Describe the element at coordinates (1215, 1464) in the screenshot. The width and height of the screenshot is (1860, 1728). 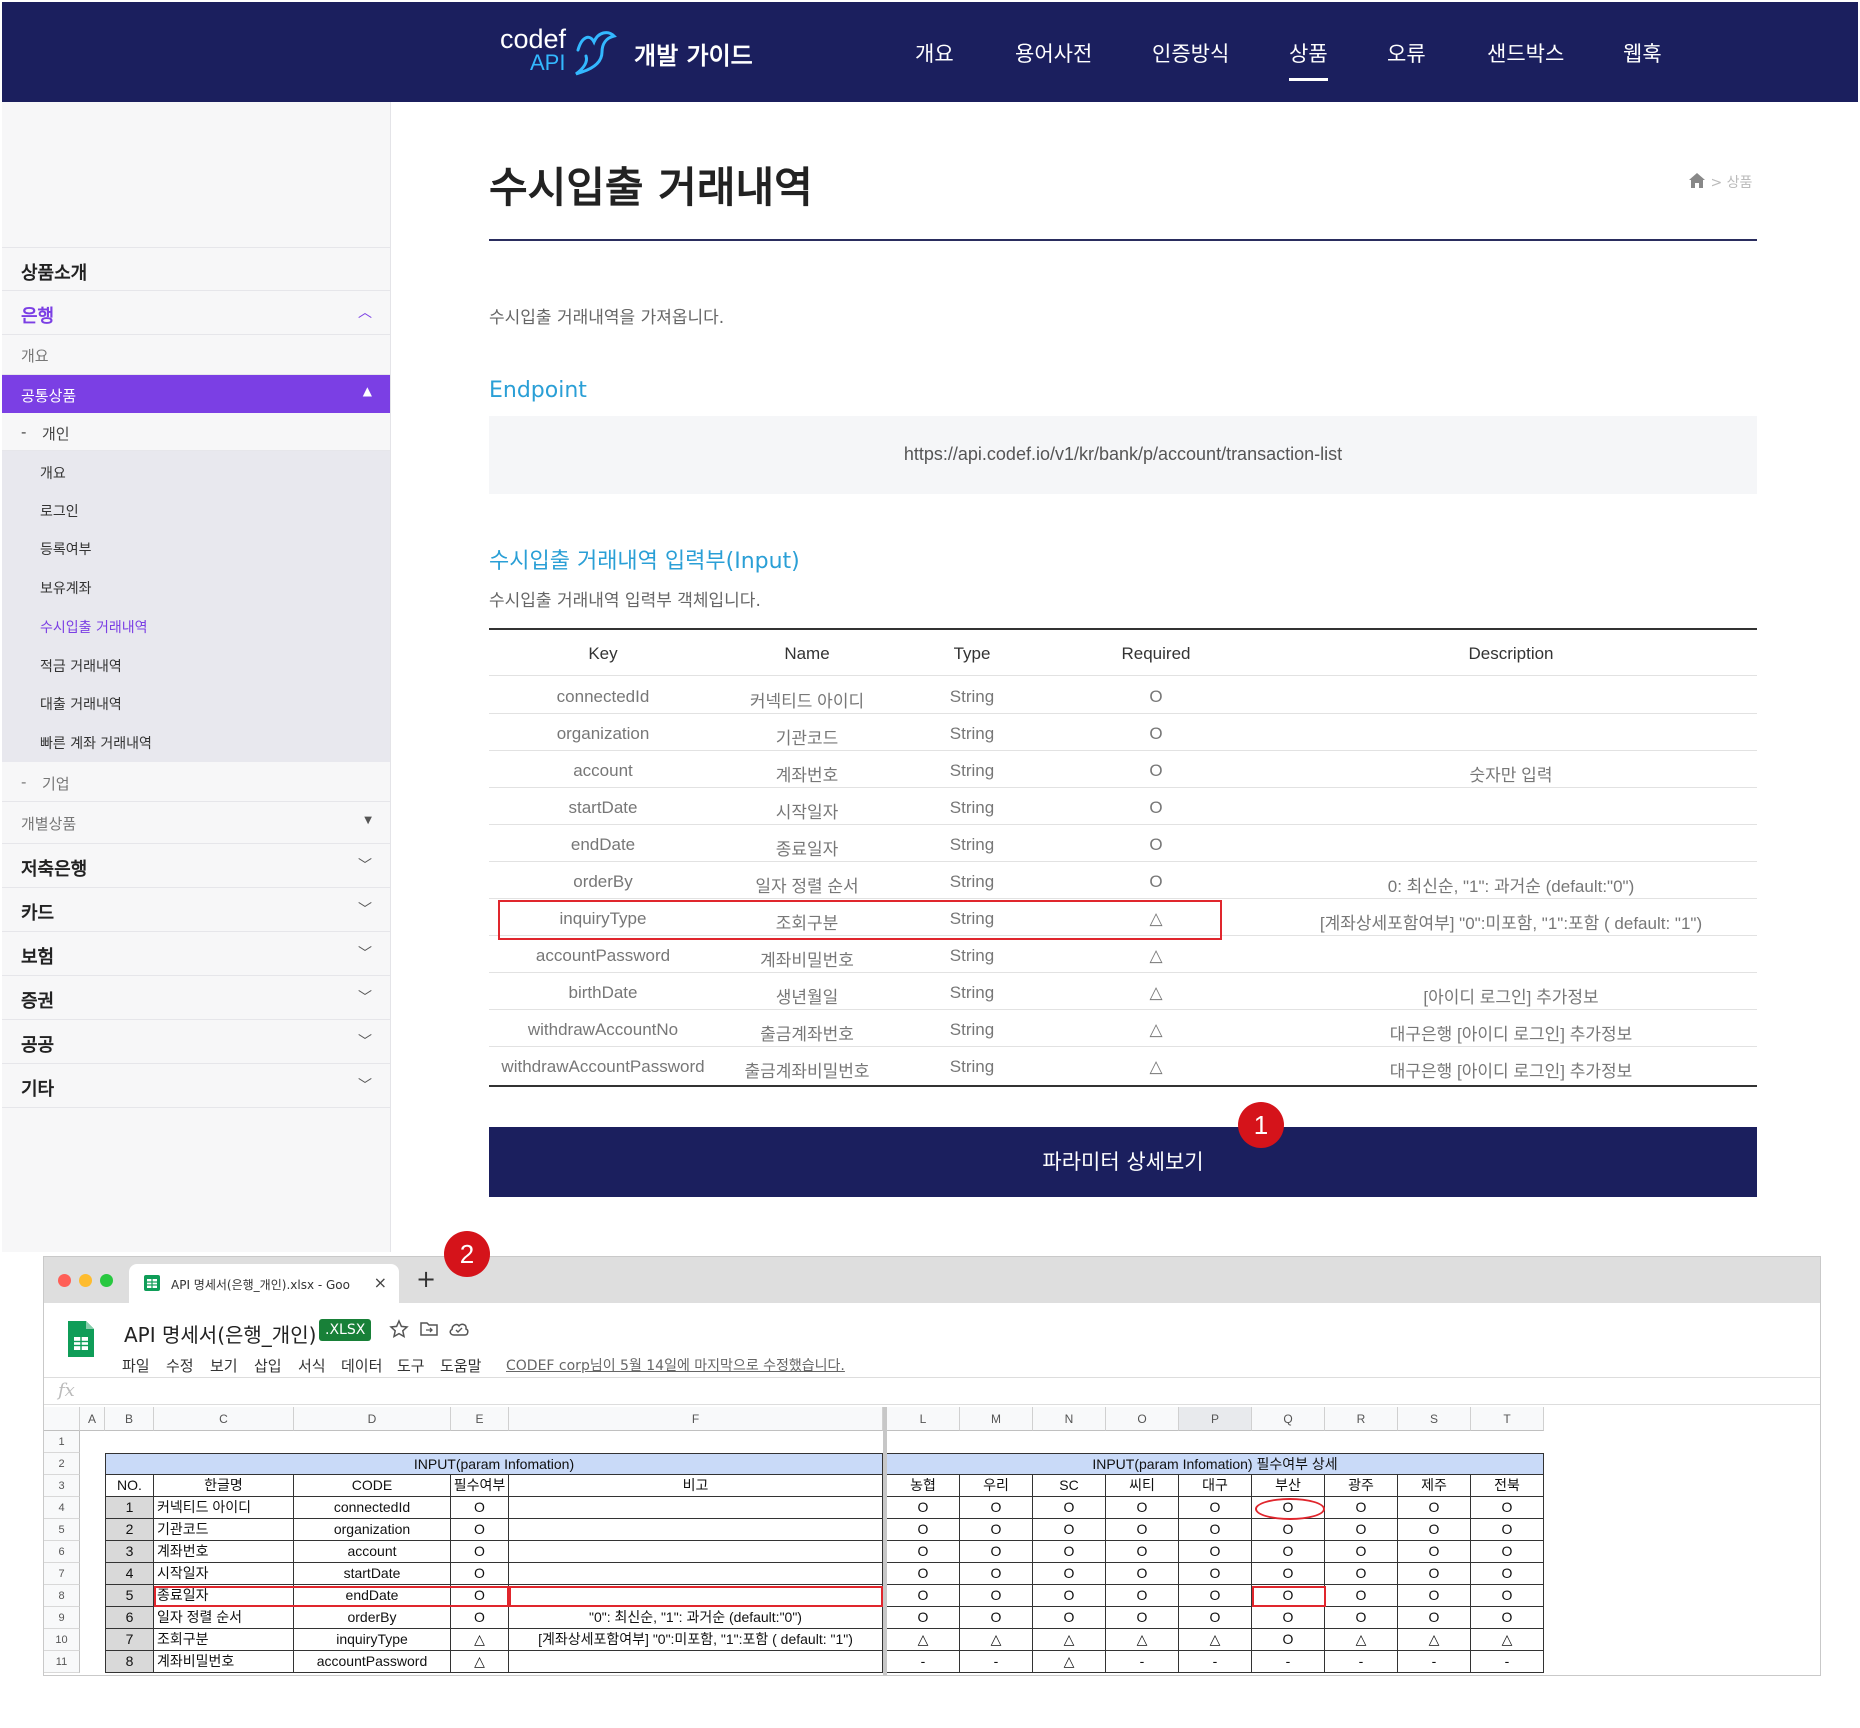
I see `section-header-required-detail: INPUT(param Infomation) 필수여부 상세` at that location.